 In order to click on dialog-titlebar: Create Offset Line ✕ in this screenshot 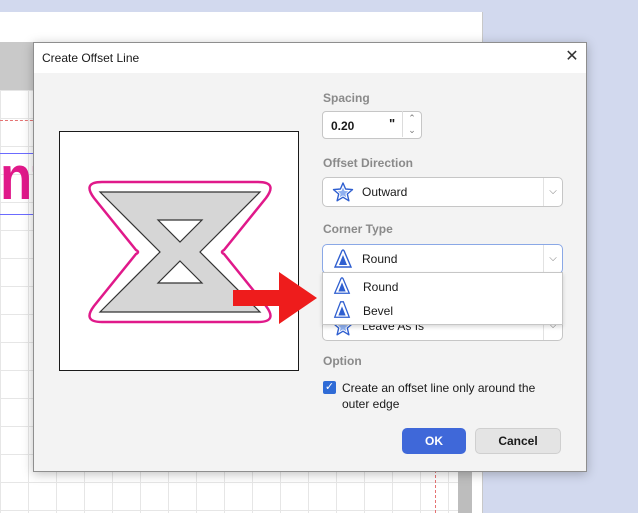, I will do `click(310, 58)`.